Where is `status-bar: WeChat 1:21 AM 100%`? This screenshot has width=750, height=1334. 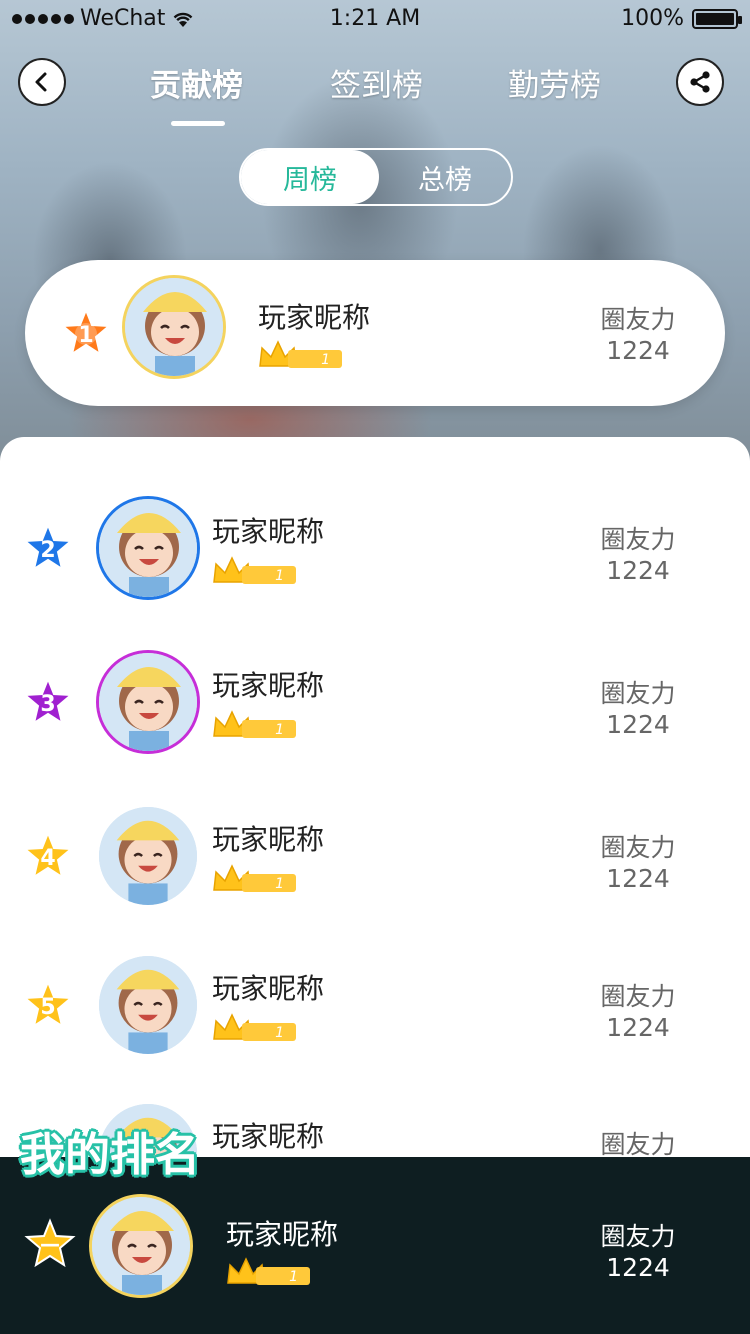
status-bar: WeChat 1:21 AM 100% is located at coordinates (375, 20).